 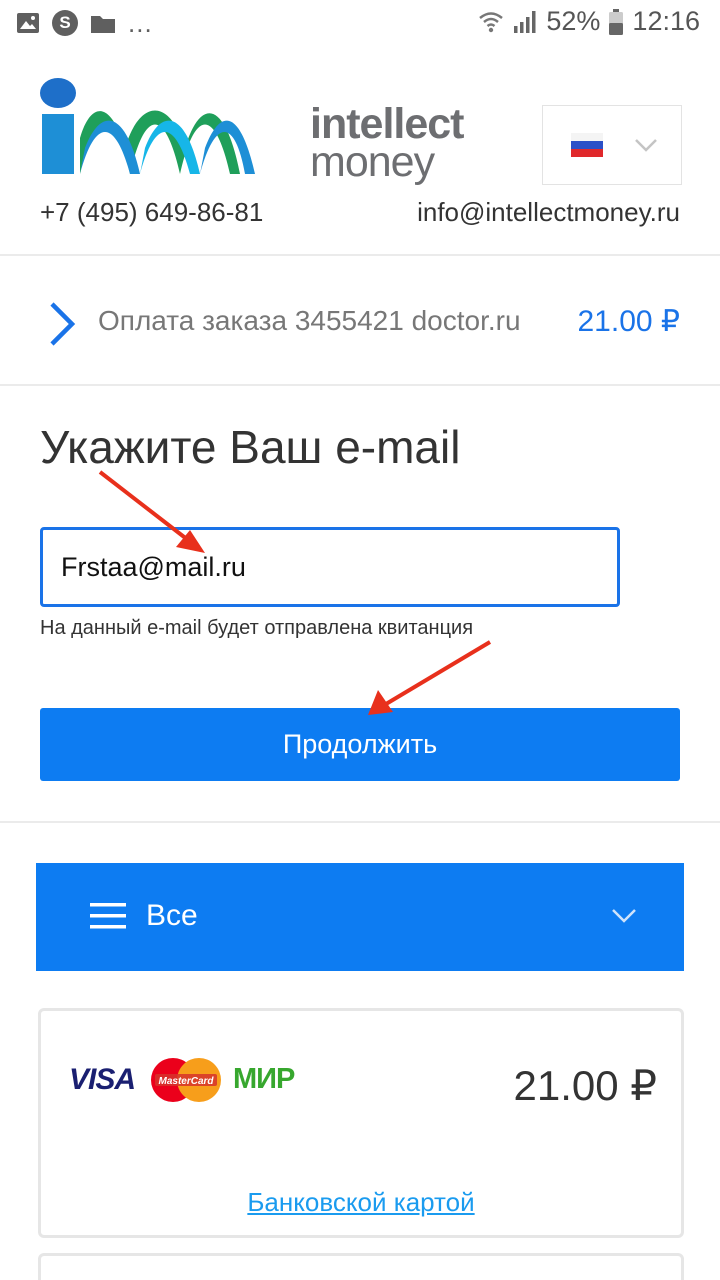 What do you see at coordinates (616, 21) in the screenshot?
I see `battery-icon` at bounding box center [616, 21].